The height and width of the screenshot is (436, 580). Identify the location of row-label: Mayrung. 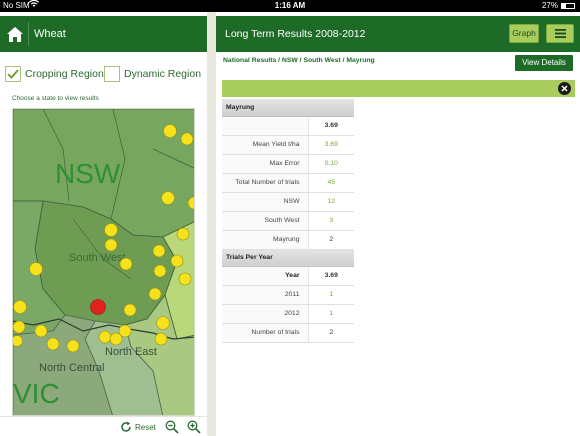
(265, 240).